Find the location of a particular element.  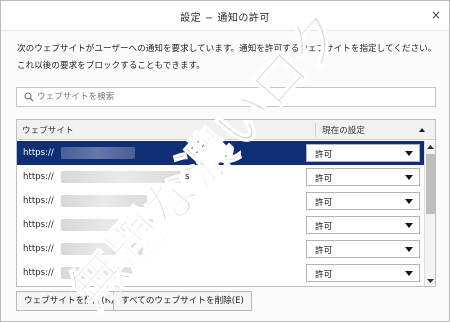

dialog-titlebar: 設定 − 通知の許可 × is located at coordinates (225, 16).